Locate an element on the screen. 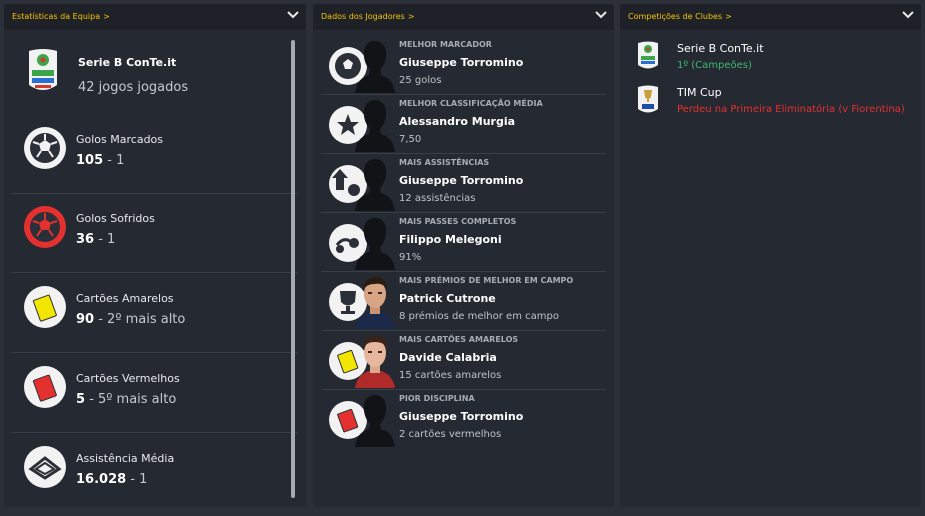 The height and width of the screenshot is (516, 925). competition-row: Serie B ConTe.it 1º (Campeões) is located at coordinates (770, 60).